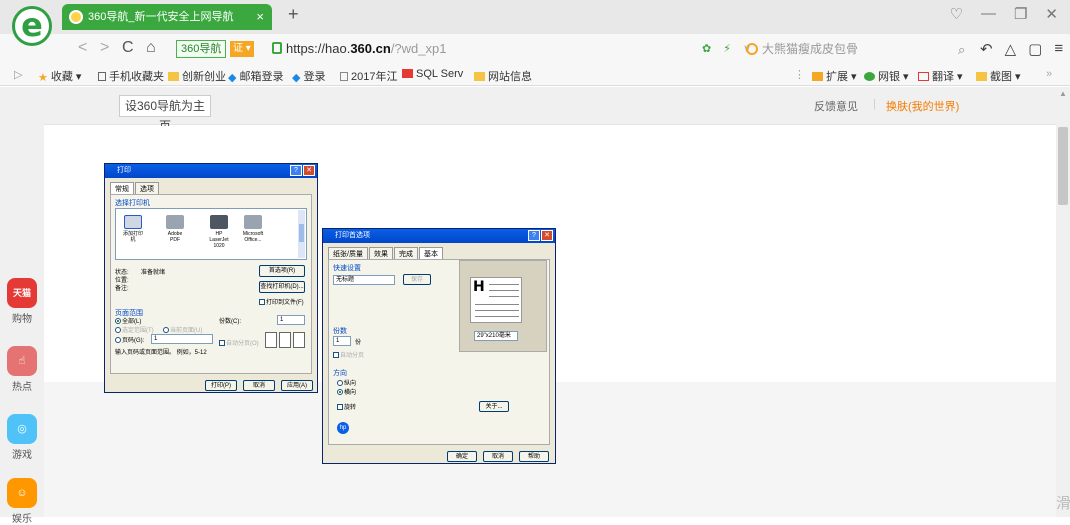 This screenshot has width=1070, height=525. What do you see at coordinates (346, 382) in the screenshot?
I see `portrait-radio: 纵向` at bounding box center [346, 382].